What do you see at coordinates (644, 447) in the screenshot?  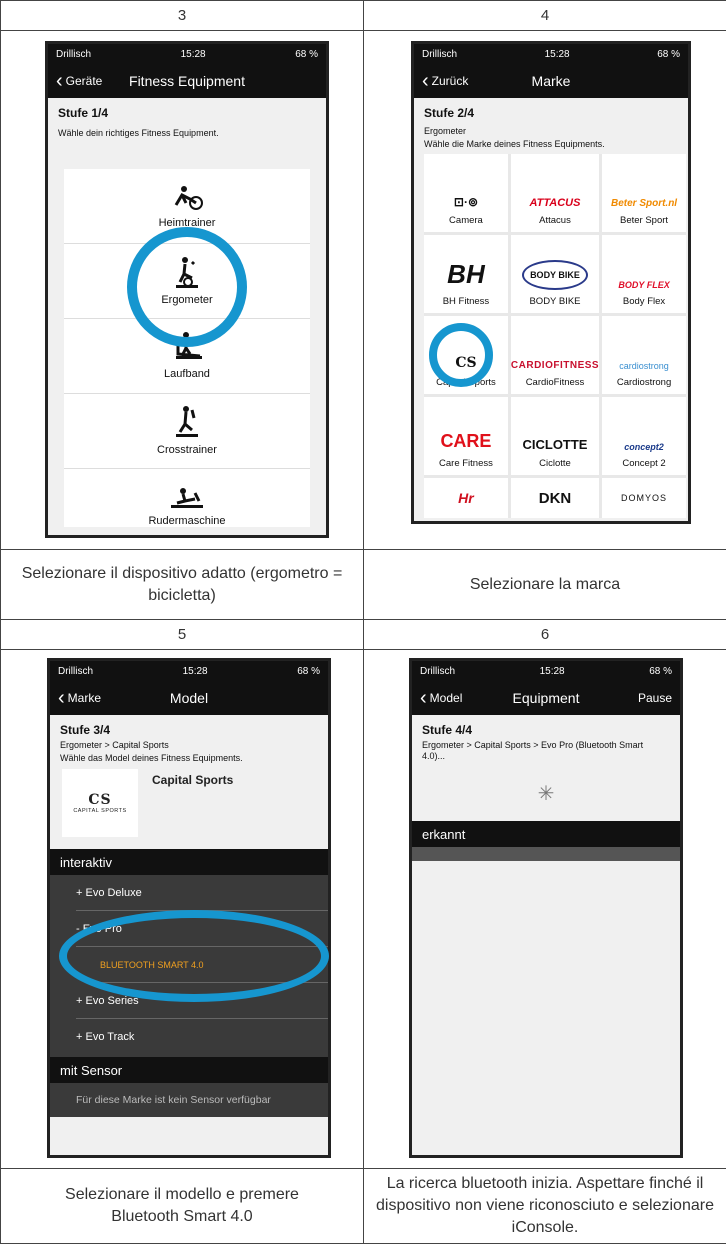 I see `concept2-logo-icon: concept2` at bounding box center [644, 447].